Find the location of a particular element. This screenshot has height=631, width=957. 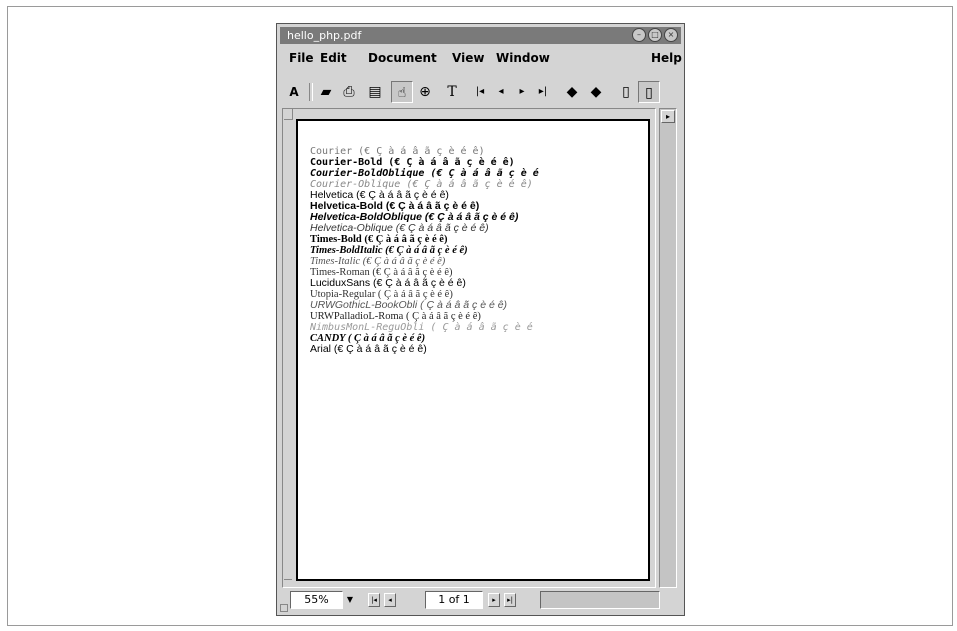

menu-file: File is located at coordinates (301, 58).